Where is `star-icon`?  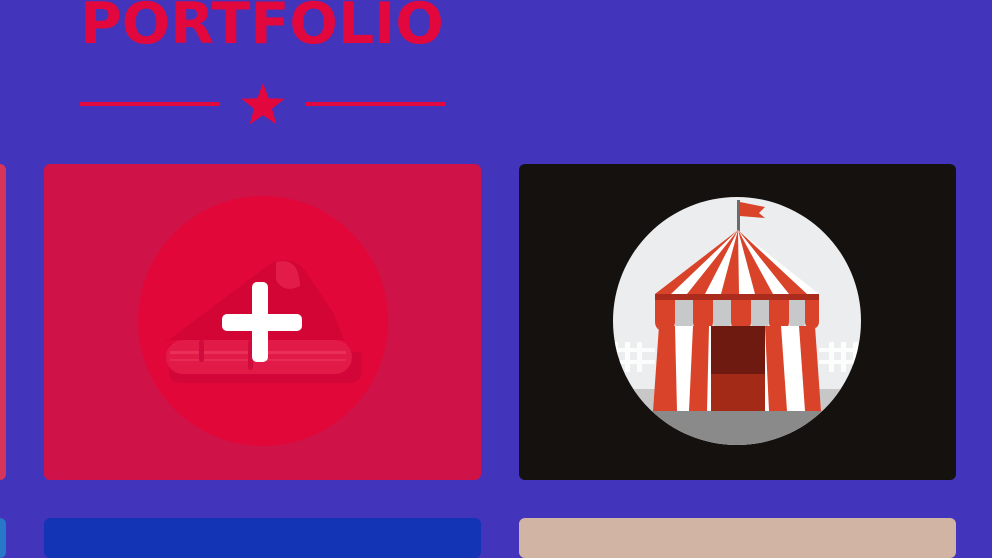 star-icon is located at coordinates (263, 104).